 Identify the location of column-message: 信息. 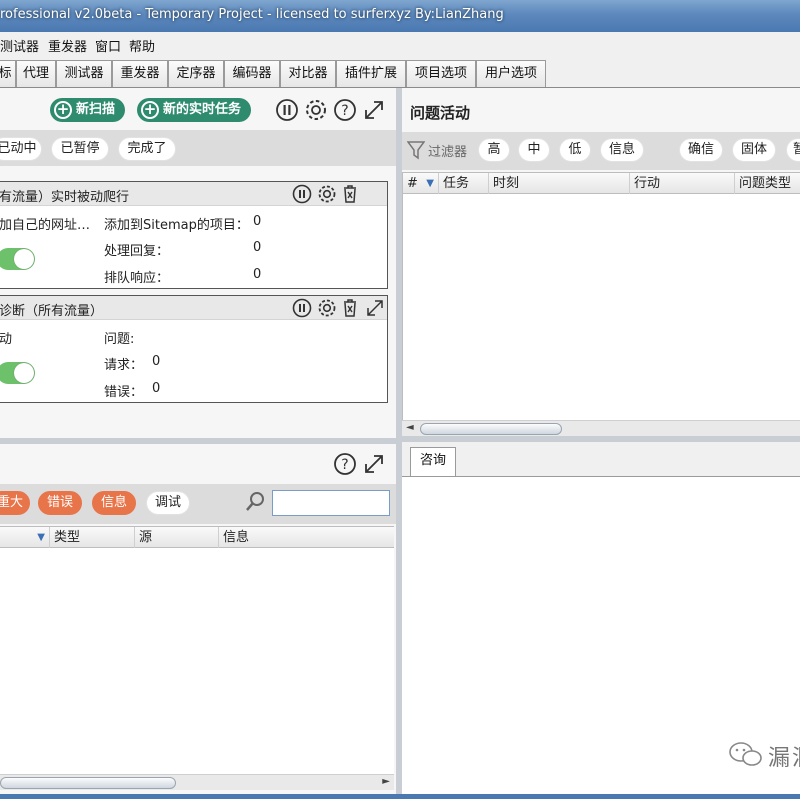
(306, 537).